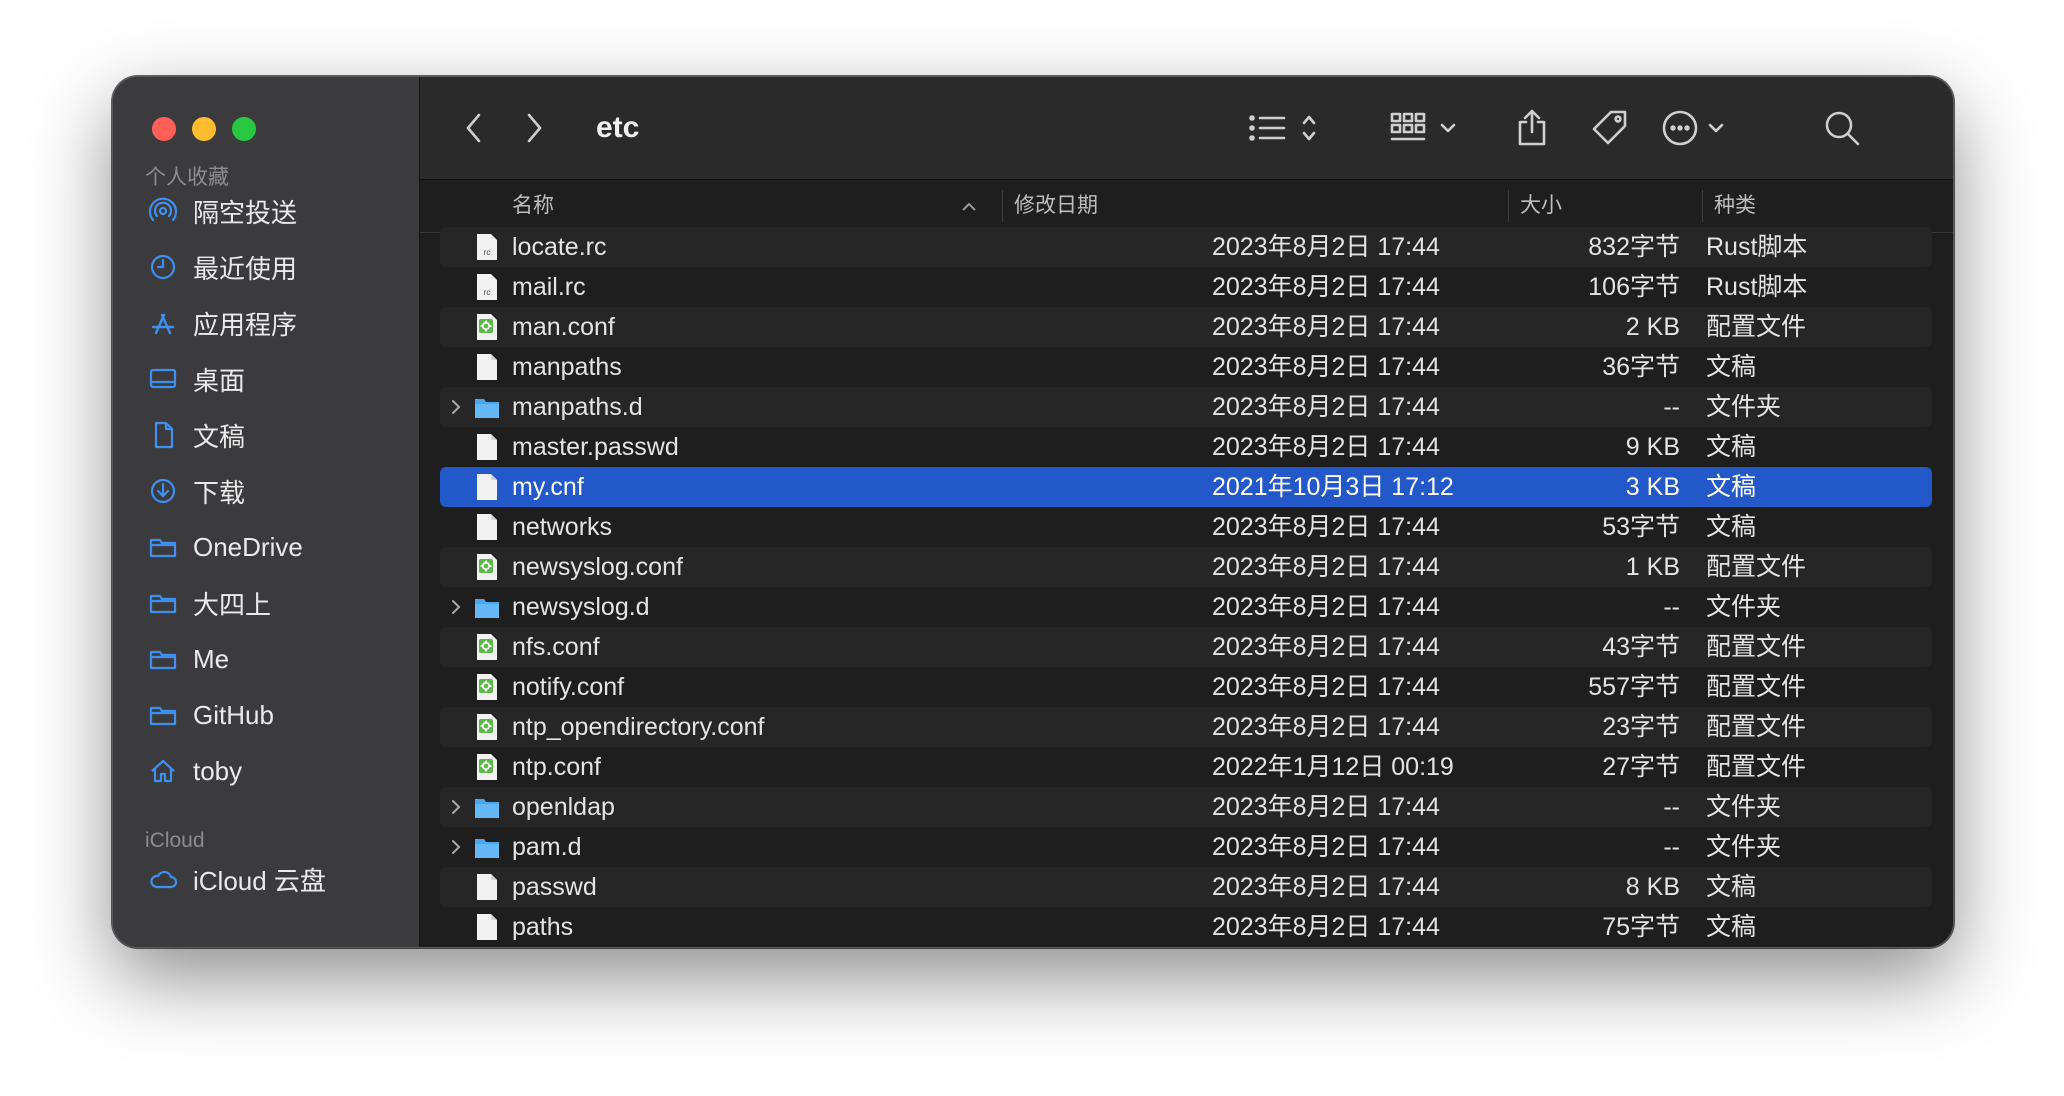 The width and height of the screenshot is (2064, 1096). Describe the element at coordinates (1735, 206) in the screenshot. I see `column-kind: 种类` at that location.